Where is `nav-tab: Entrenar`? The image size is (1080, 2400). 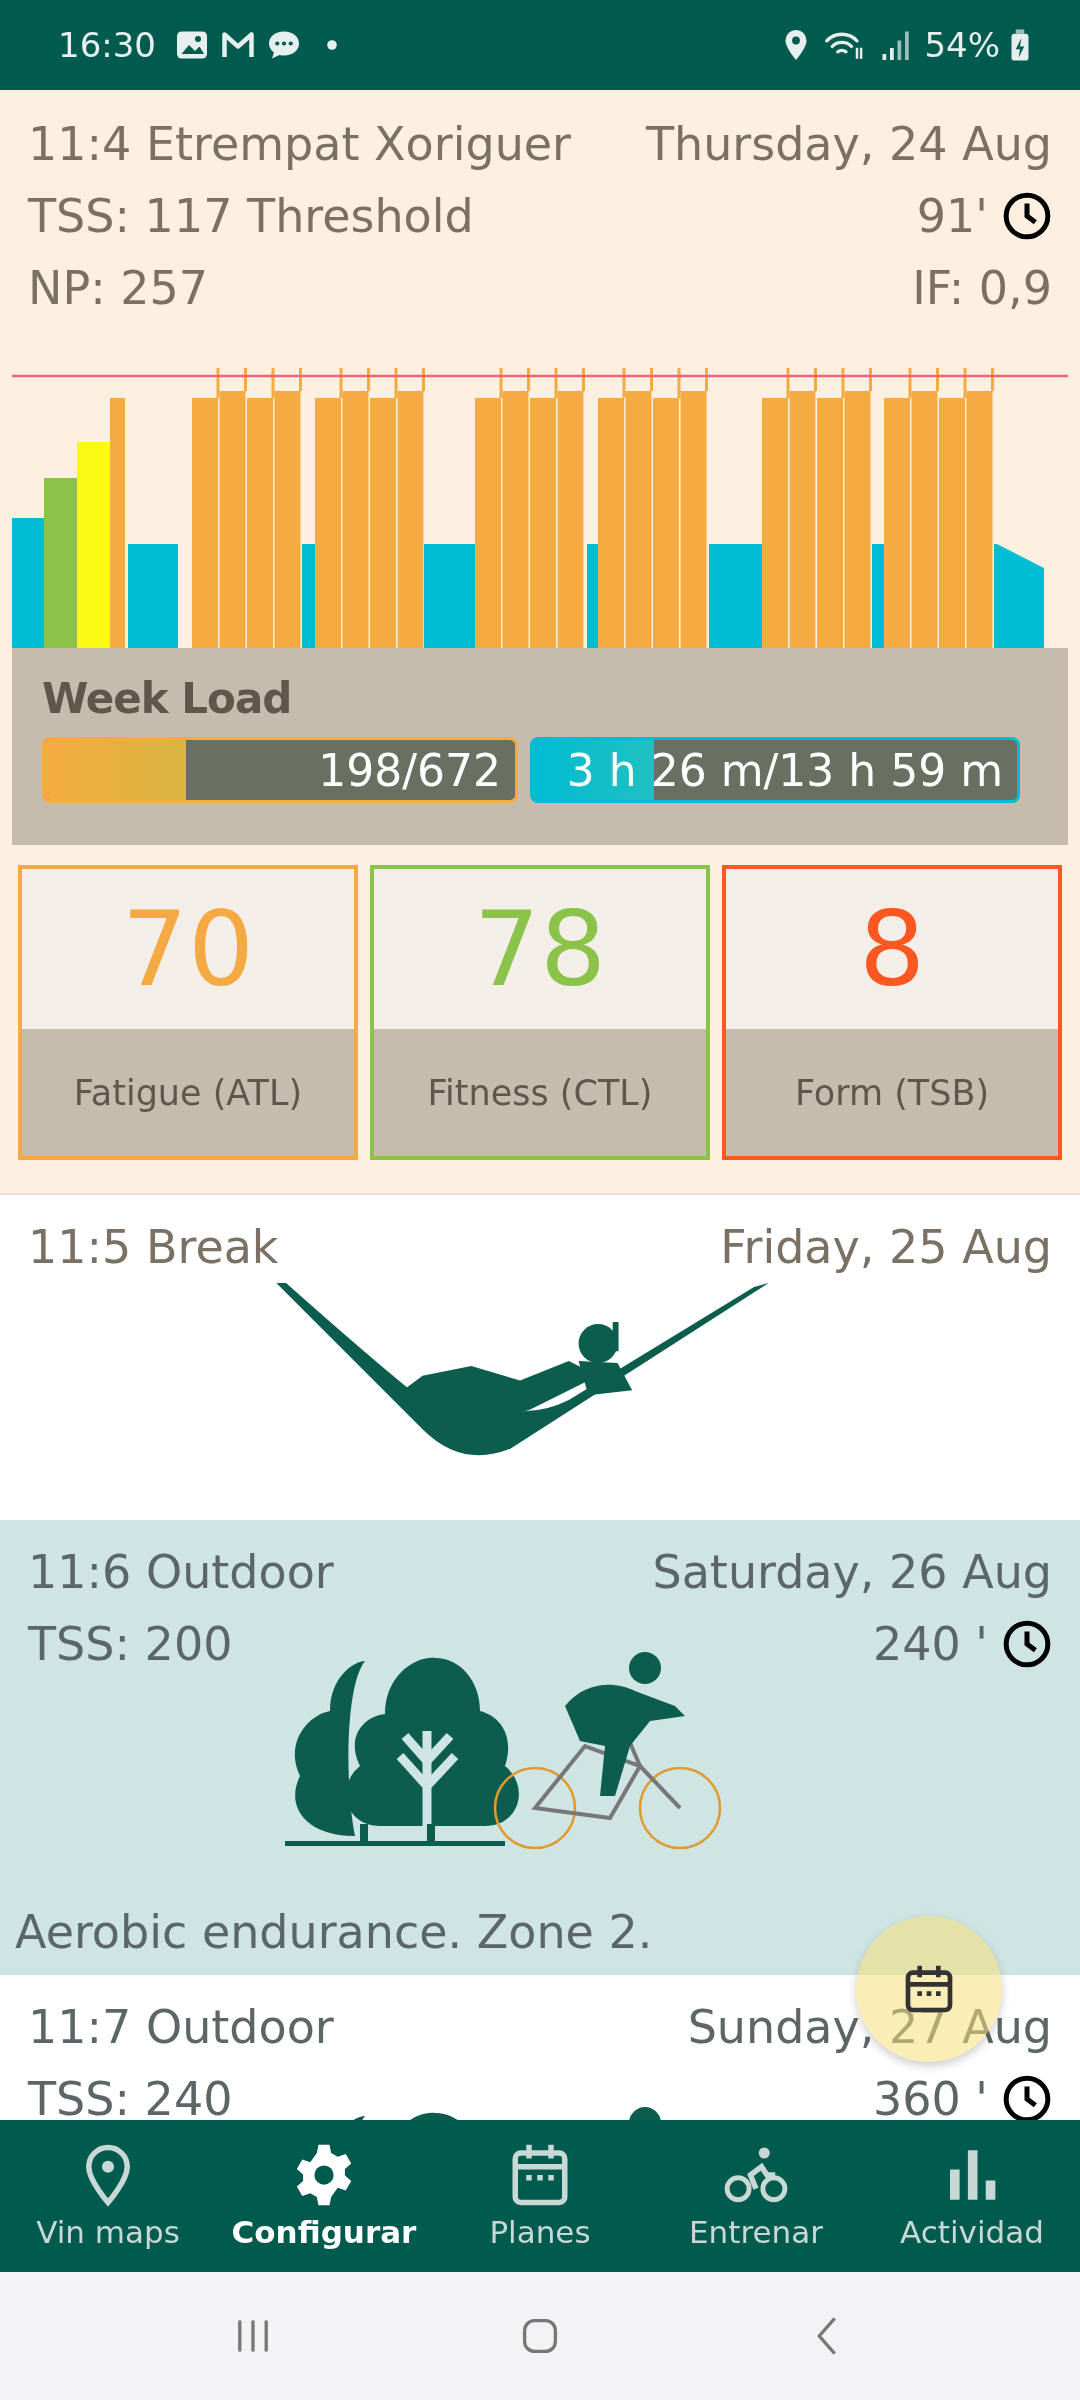 nav-tab: Entrenar is located at coordinates (756, 2196).